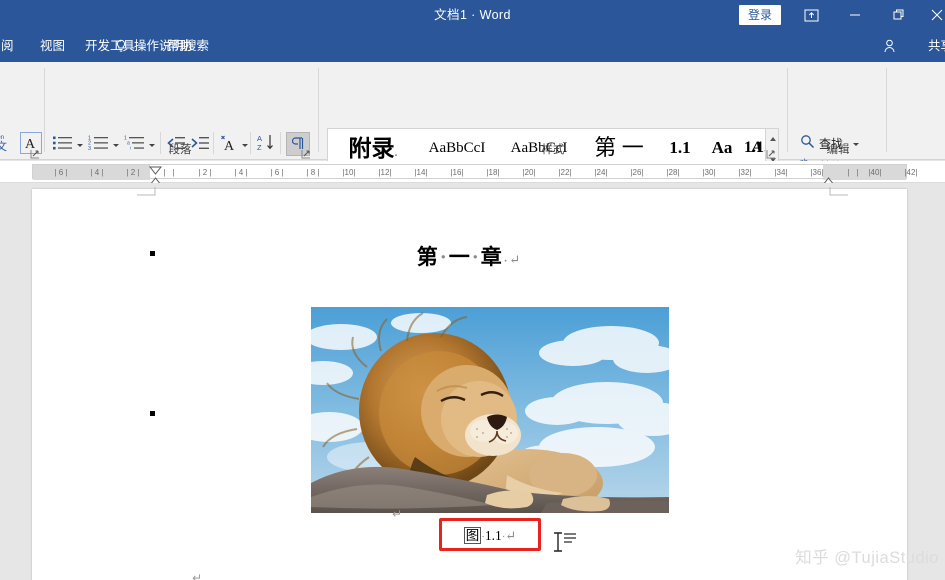  Describe the element at coordinates (421, 172) in the screenshot. I see `ruler-tick: |14|` at that location.